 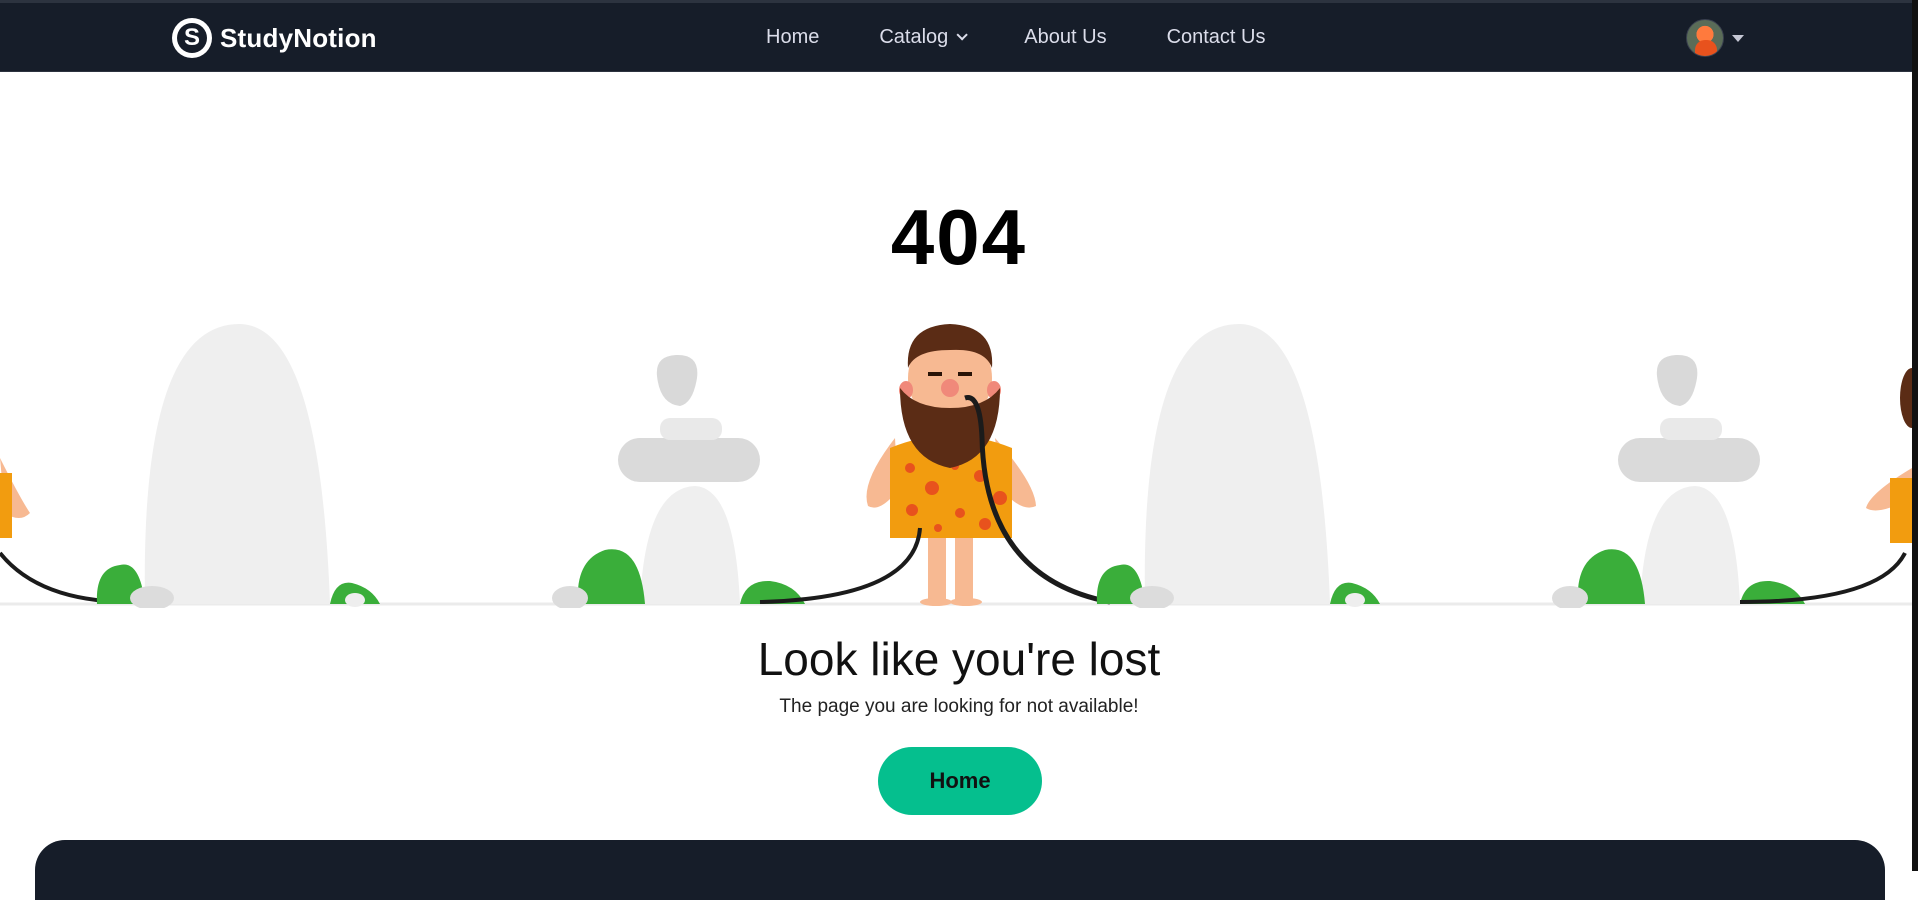 I want to click on nav-link-home: Home, so click(x=792, y=37).